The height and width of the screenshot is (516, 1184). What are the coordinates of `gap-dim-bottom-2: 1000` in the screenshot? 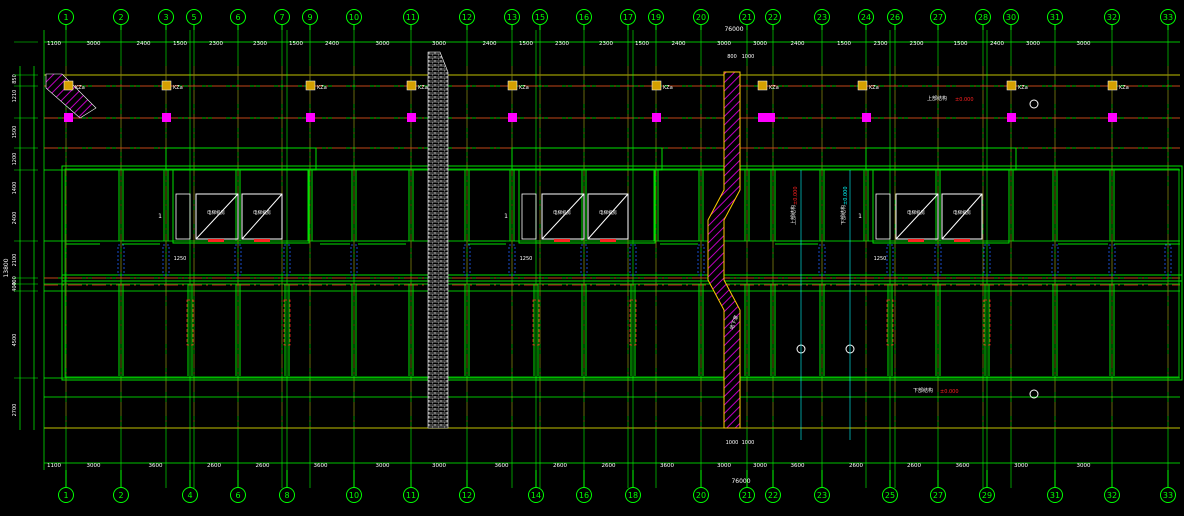 It's located at (748, 443).